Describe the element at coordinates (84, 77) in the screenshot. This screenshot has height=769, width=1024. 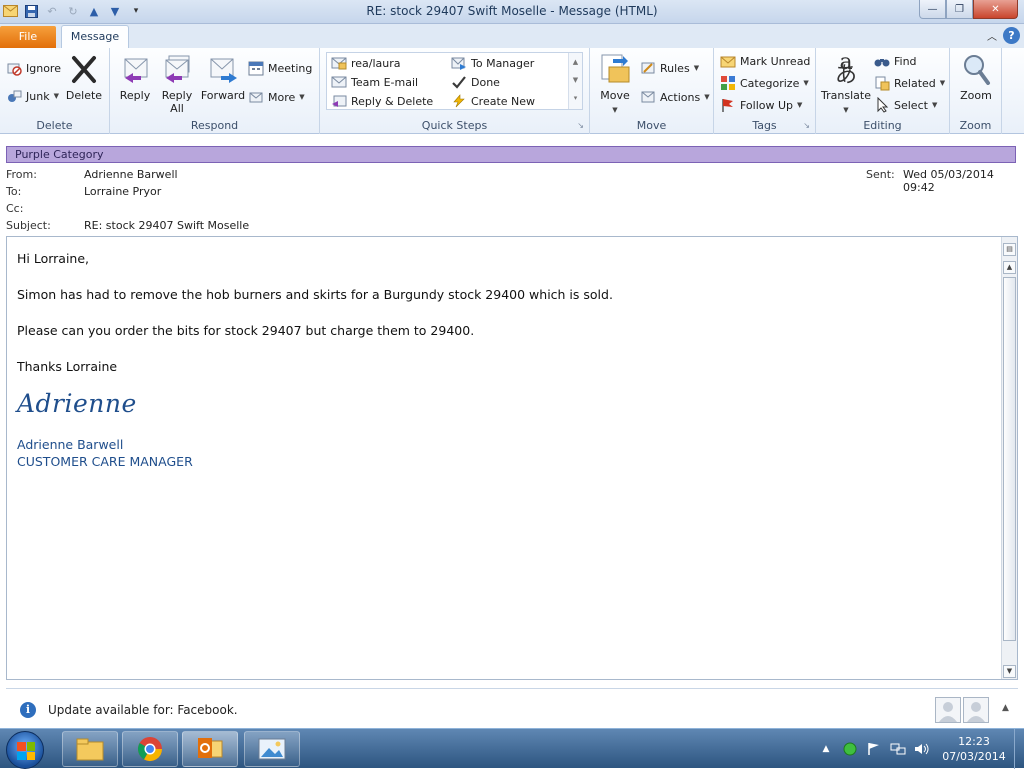
I see `delete-button: Delete` at that location.